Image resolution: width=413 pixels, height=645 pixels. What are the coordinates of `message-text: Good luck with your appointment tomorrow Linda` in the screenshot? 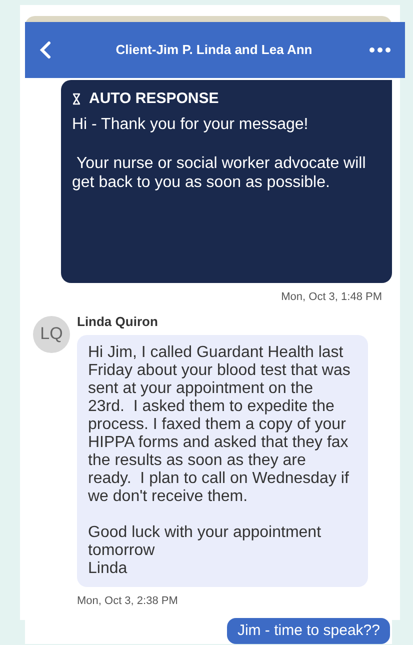 It's located at (205, 551).